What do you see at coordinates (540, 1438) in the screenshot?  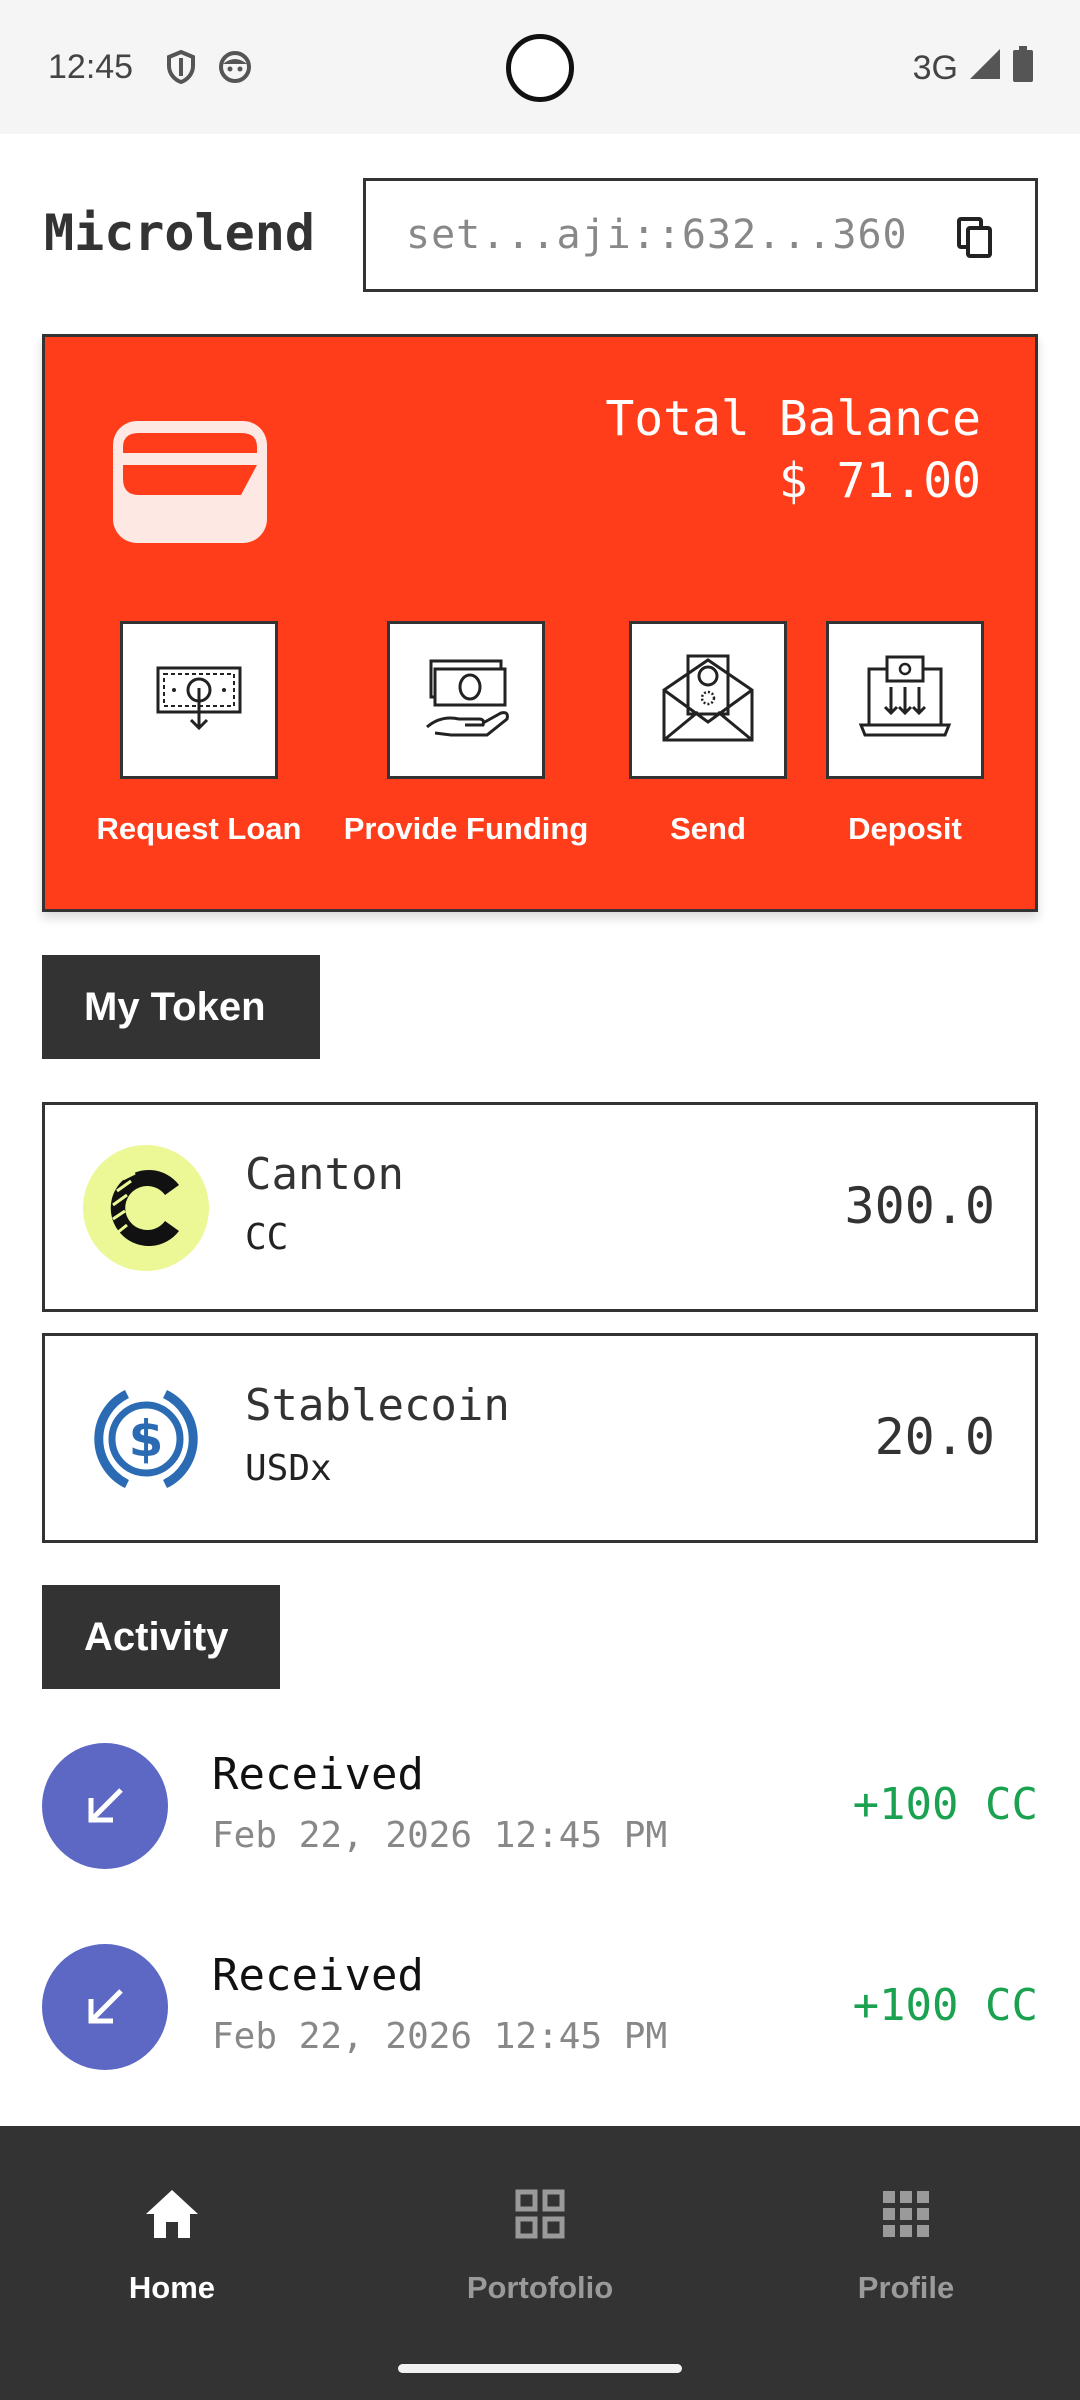 I see `token-card-stablecoin: $ Stablecoin USDx 20.0` at bounding box center [540, 1438].